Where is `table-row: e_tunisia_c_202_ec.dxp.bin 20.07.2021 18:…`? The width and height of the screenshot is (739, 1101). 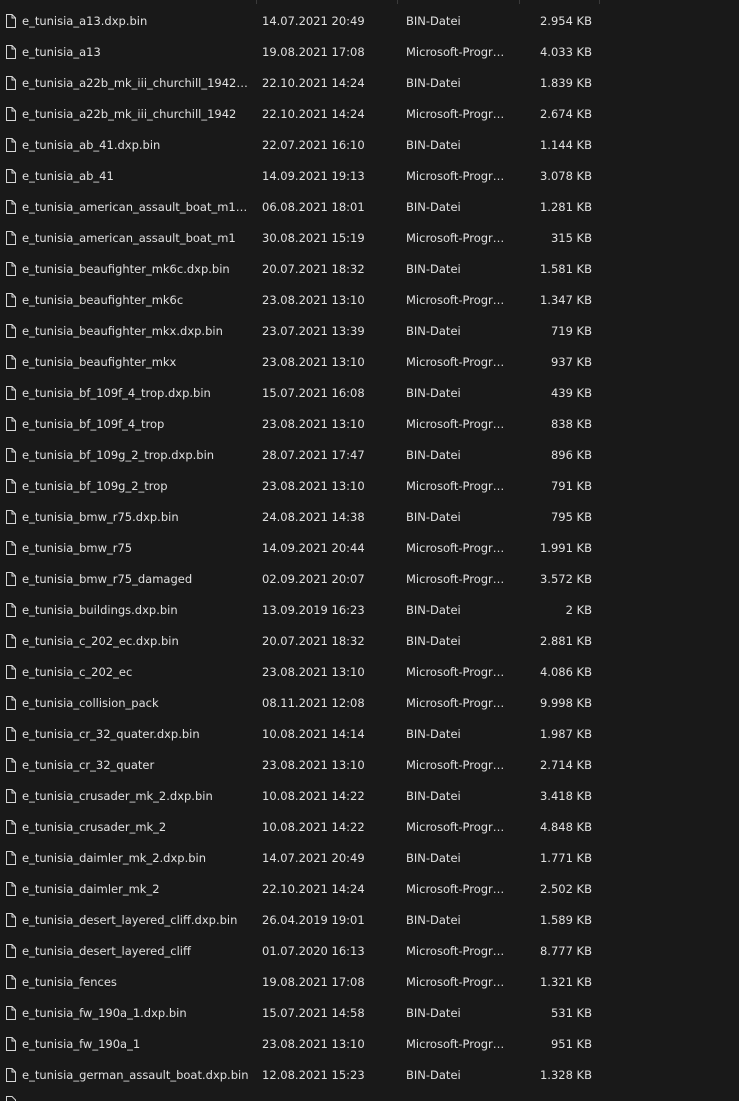
table-row: e_tunisia_c_202_ec.dxp.bin 20.07.2021 18:… is located at coordinates (369, 641).